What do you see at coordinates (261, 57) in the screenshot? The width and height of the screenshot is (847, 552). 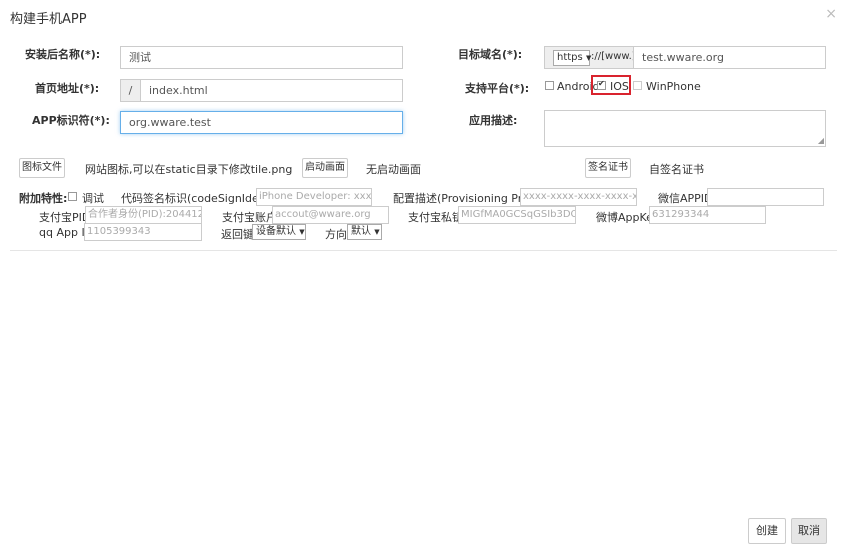 I see `install-name-input: 测试` at bounding box center [261, 57].